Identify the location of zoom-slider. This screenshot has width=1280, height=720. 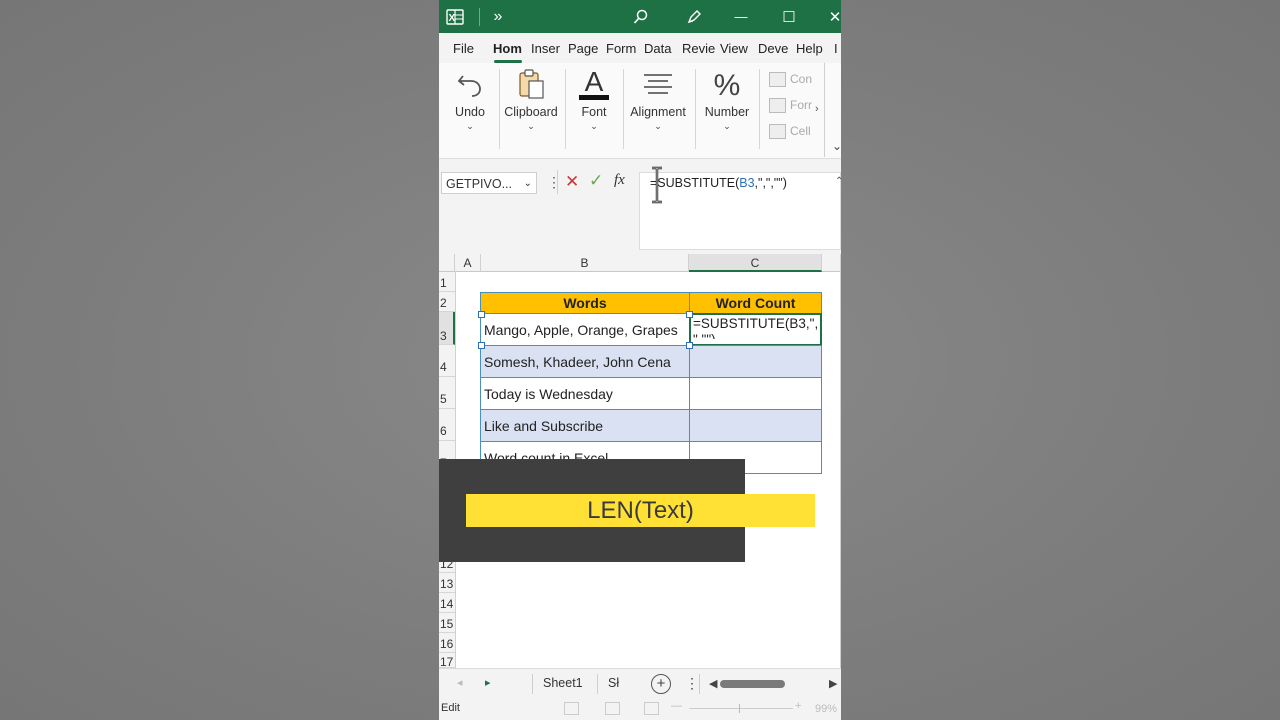
(741, 708).